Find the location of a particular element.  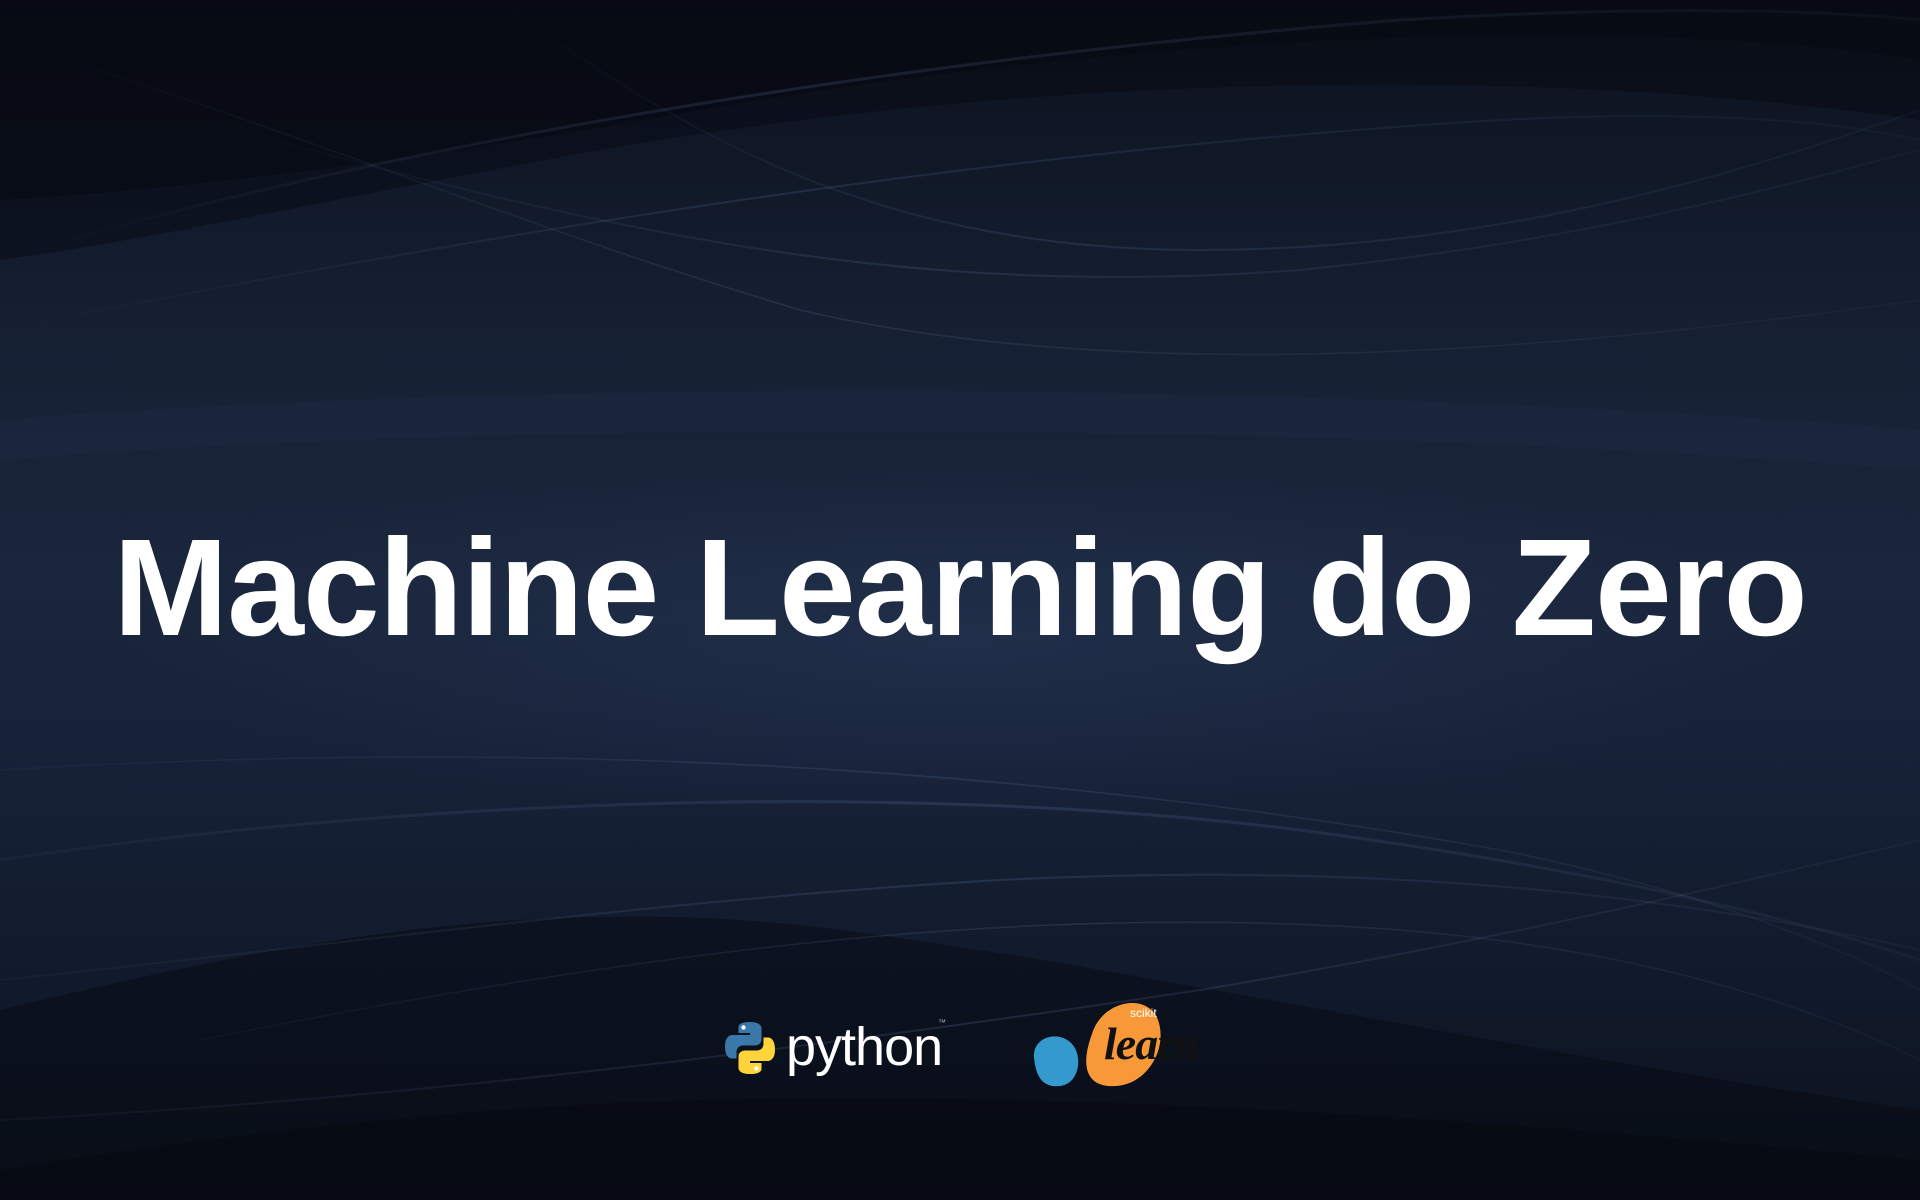

learn-label: learn is located at coordinates (1152, 1043).